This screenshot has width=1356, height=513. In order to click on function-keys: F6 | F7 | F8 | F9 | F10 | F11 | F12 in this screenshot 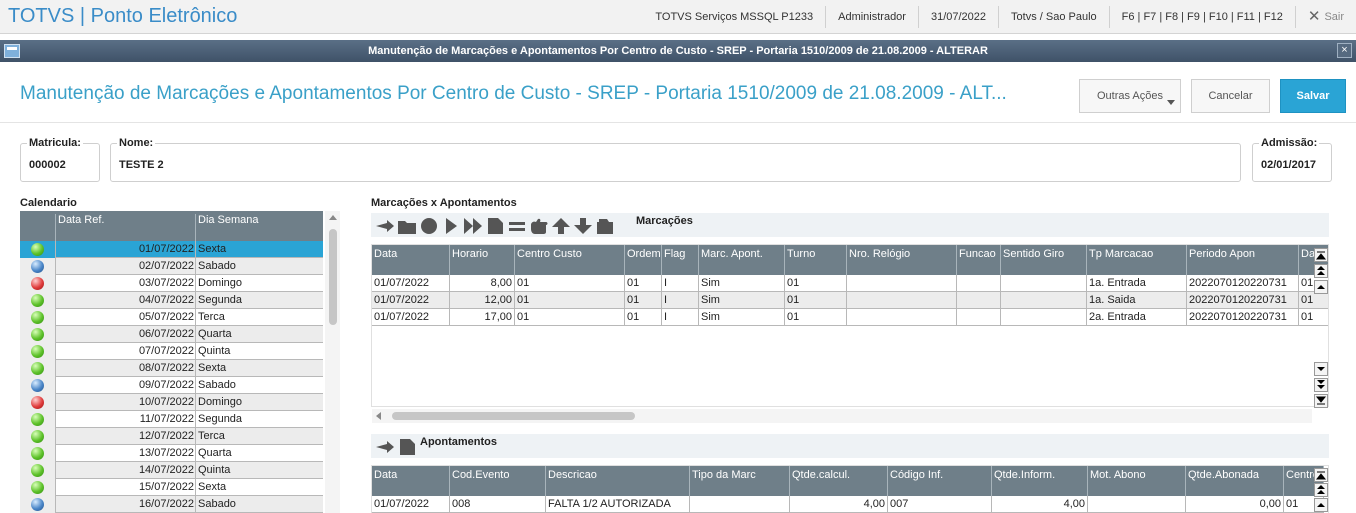, I will do `click(1201, 17)`.